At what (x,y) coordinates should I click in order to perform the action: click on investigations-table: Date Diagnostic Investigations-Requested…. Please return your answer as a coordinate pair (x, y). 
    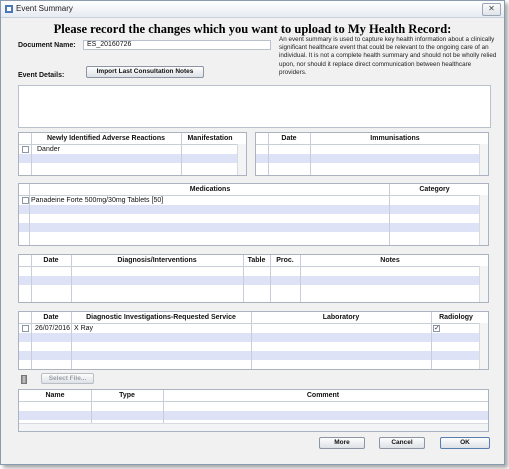
    Looking at the image, I should click on (253, 340).